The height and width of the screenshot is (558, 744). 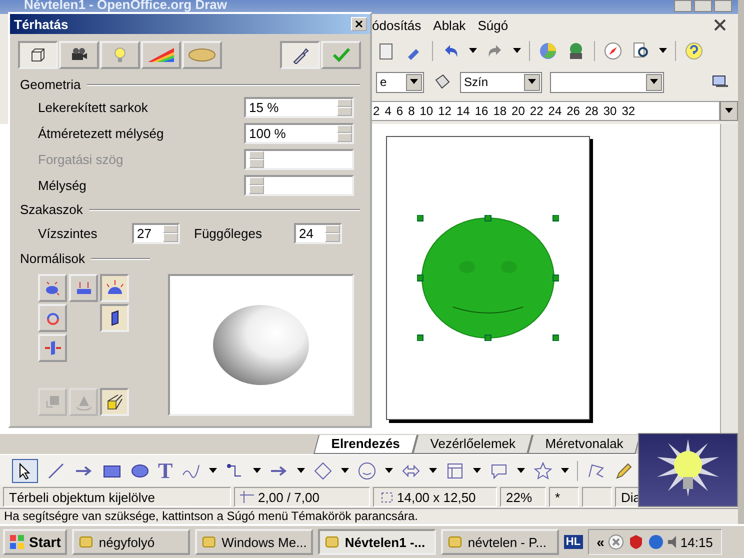 I want to click on normals-button, so click(x=114, y=318).